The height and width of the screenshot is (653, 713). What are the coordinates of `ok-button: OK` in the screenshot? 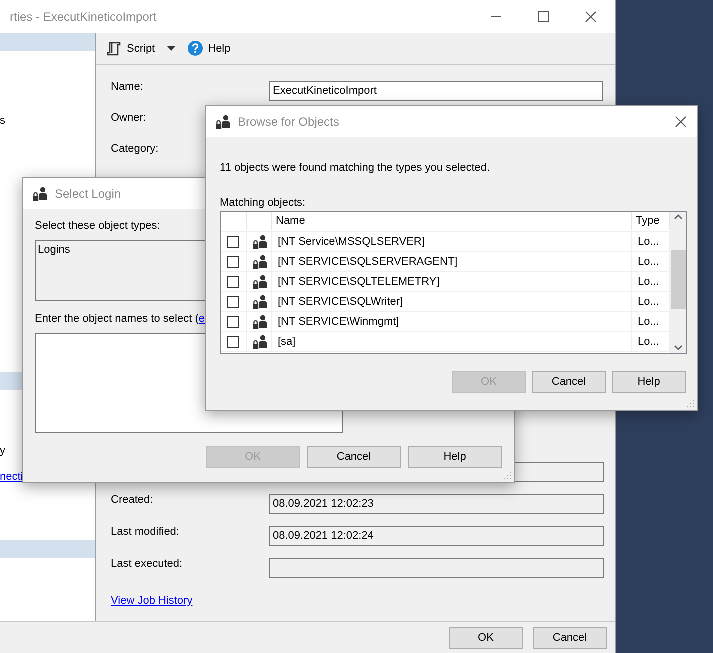 It's located at (486, 638).